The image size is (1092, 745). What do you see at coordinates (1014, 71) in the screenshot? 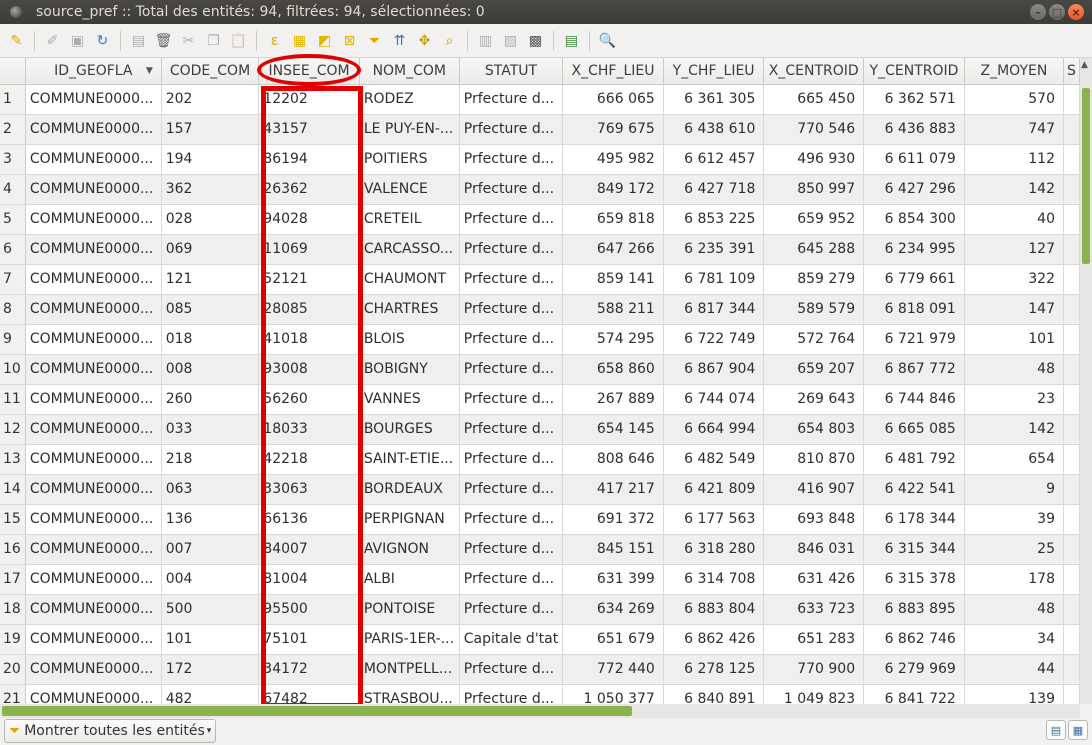
I see `column-header: Z_MOYEN` at bounding box center [1014, 71].